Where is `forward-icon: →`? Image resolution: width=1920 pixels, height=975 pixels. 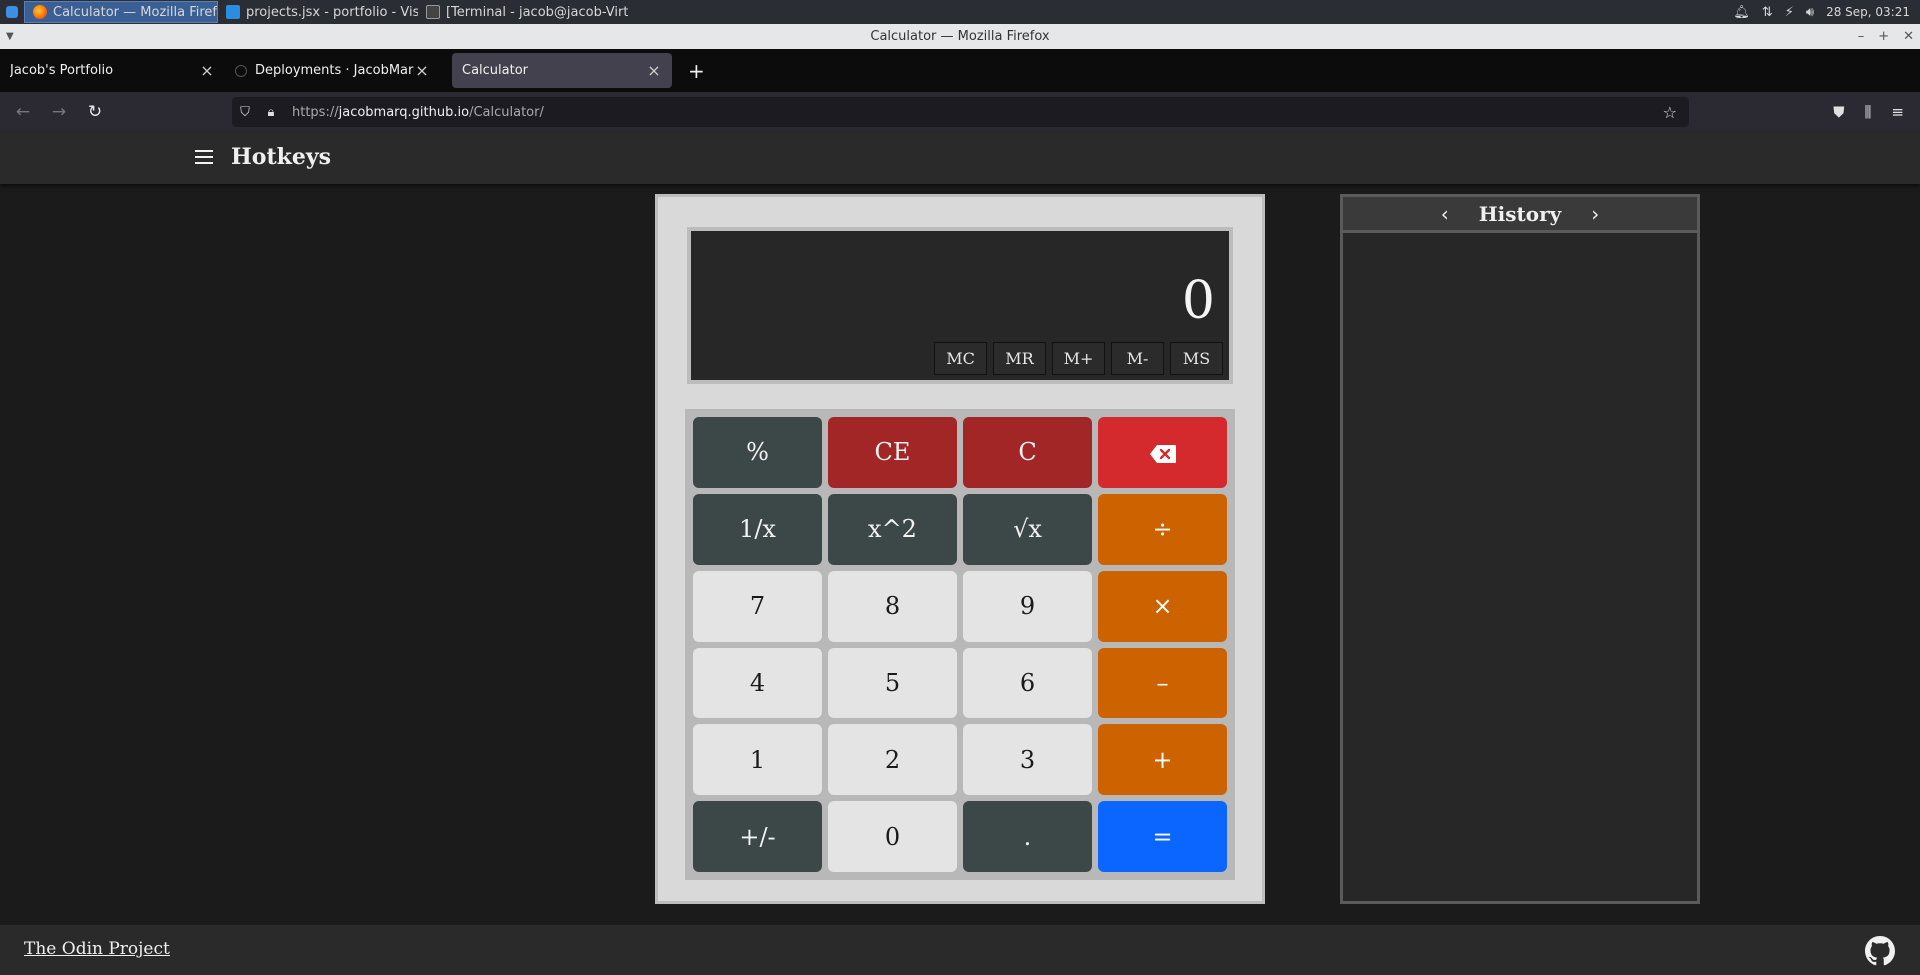 forward-icon: → is located at coordinates (59, 112).